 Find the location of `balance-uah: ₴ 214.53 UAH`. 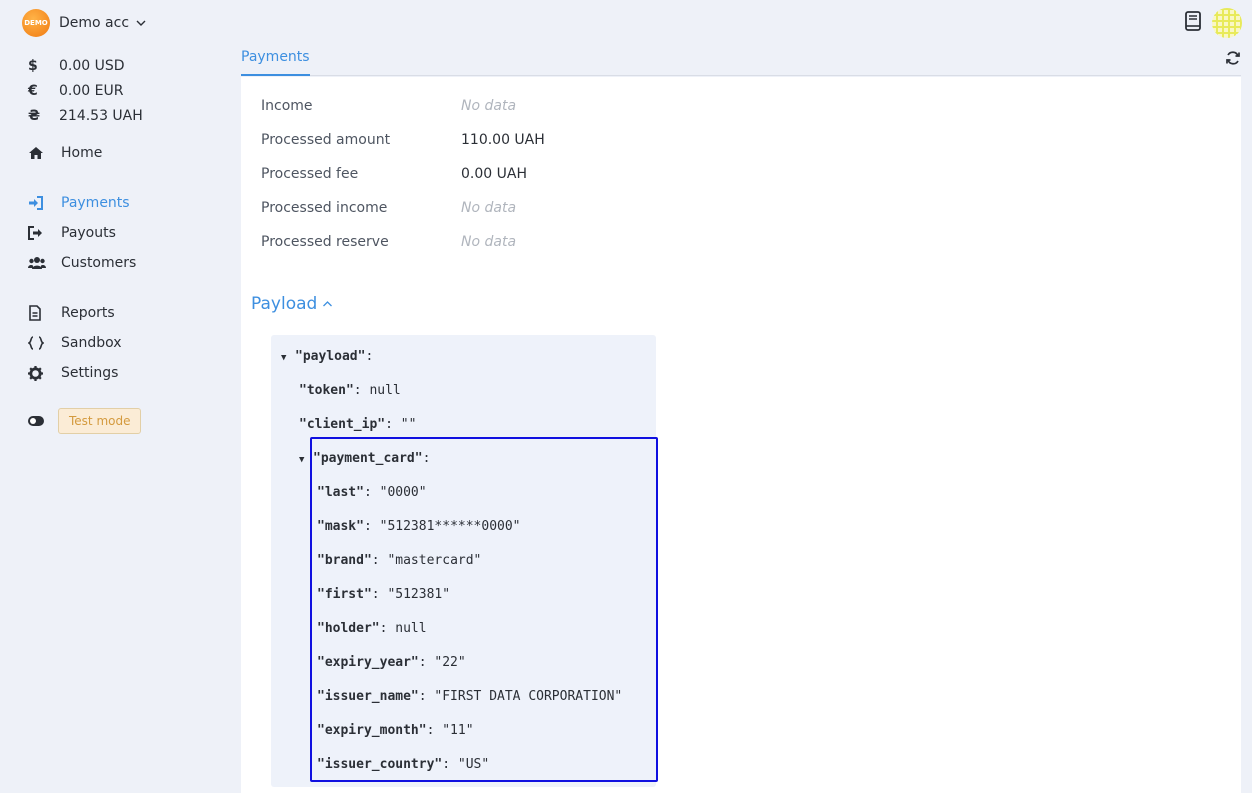

balance-uah: ₴ 214.53 UAH is located at coordinates (85, 115).